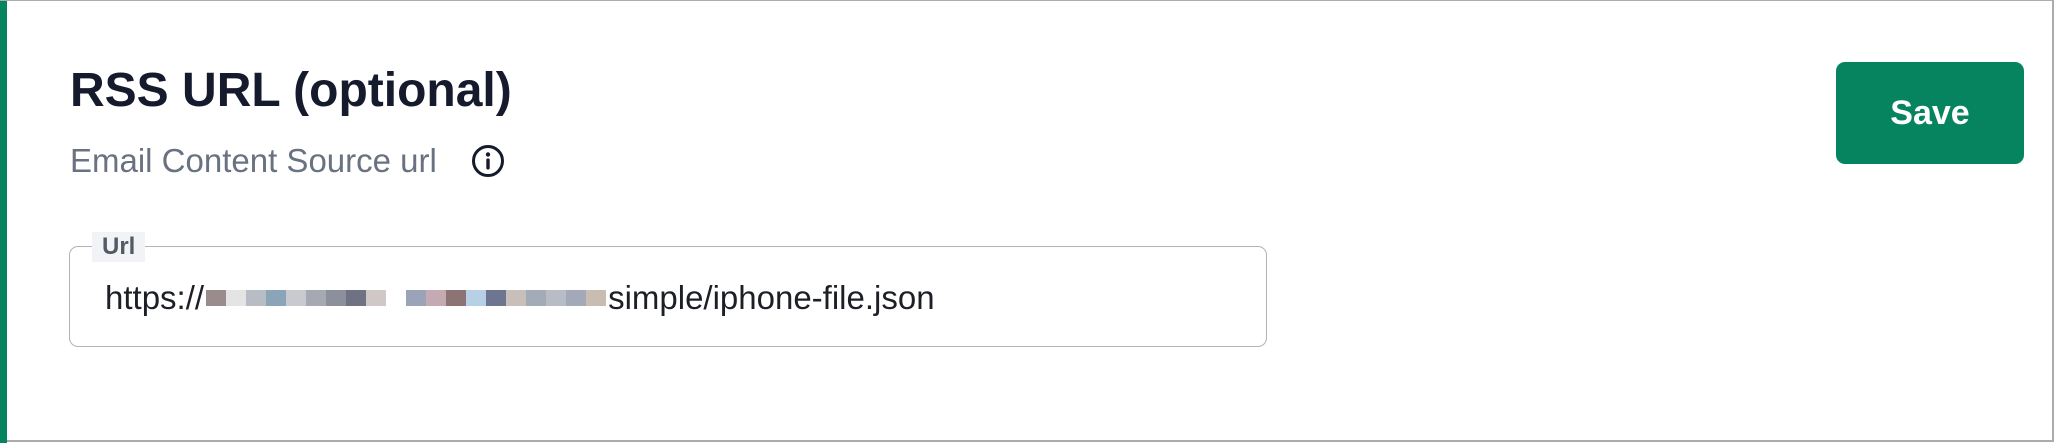 This screenshot has width=2054, height=443. I want to click on info-circle-icon, so click(488, 161).